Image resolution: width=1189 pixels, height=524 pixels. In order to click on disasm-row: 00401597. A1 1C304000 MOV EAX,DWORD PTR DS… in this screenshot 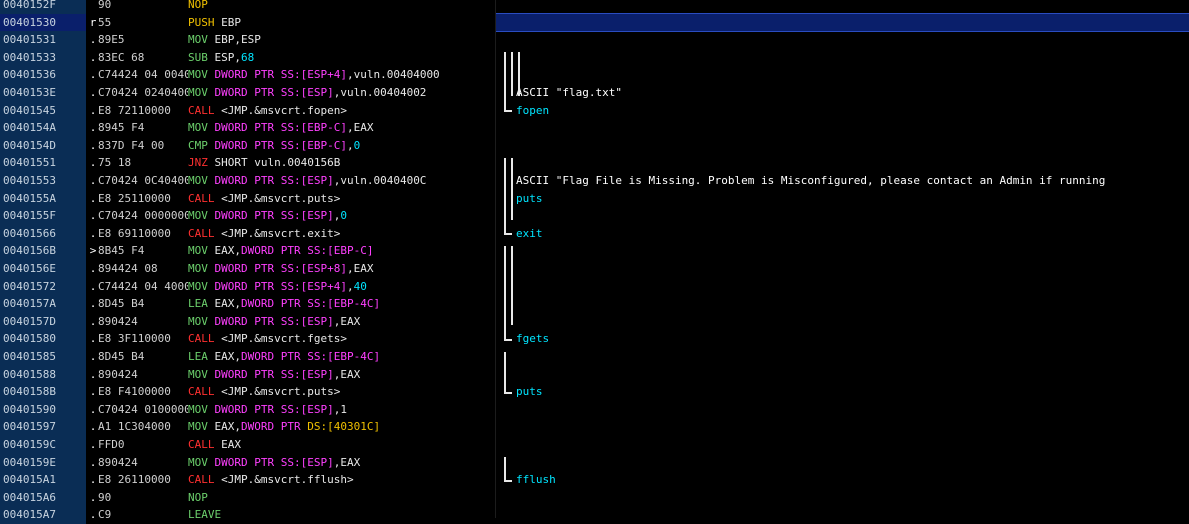, I will do `click(594, 427)`.